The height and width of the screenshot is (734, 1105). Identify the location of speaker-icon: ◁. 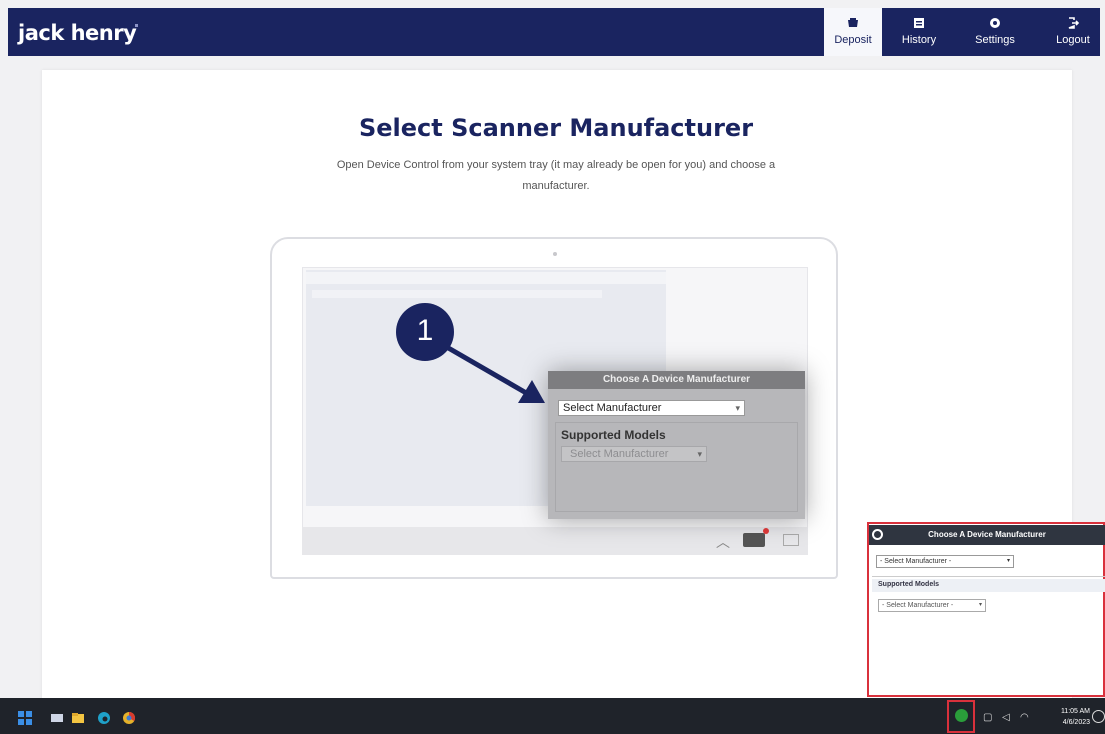
(1006, 717).